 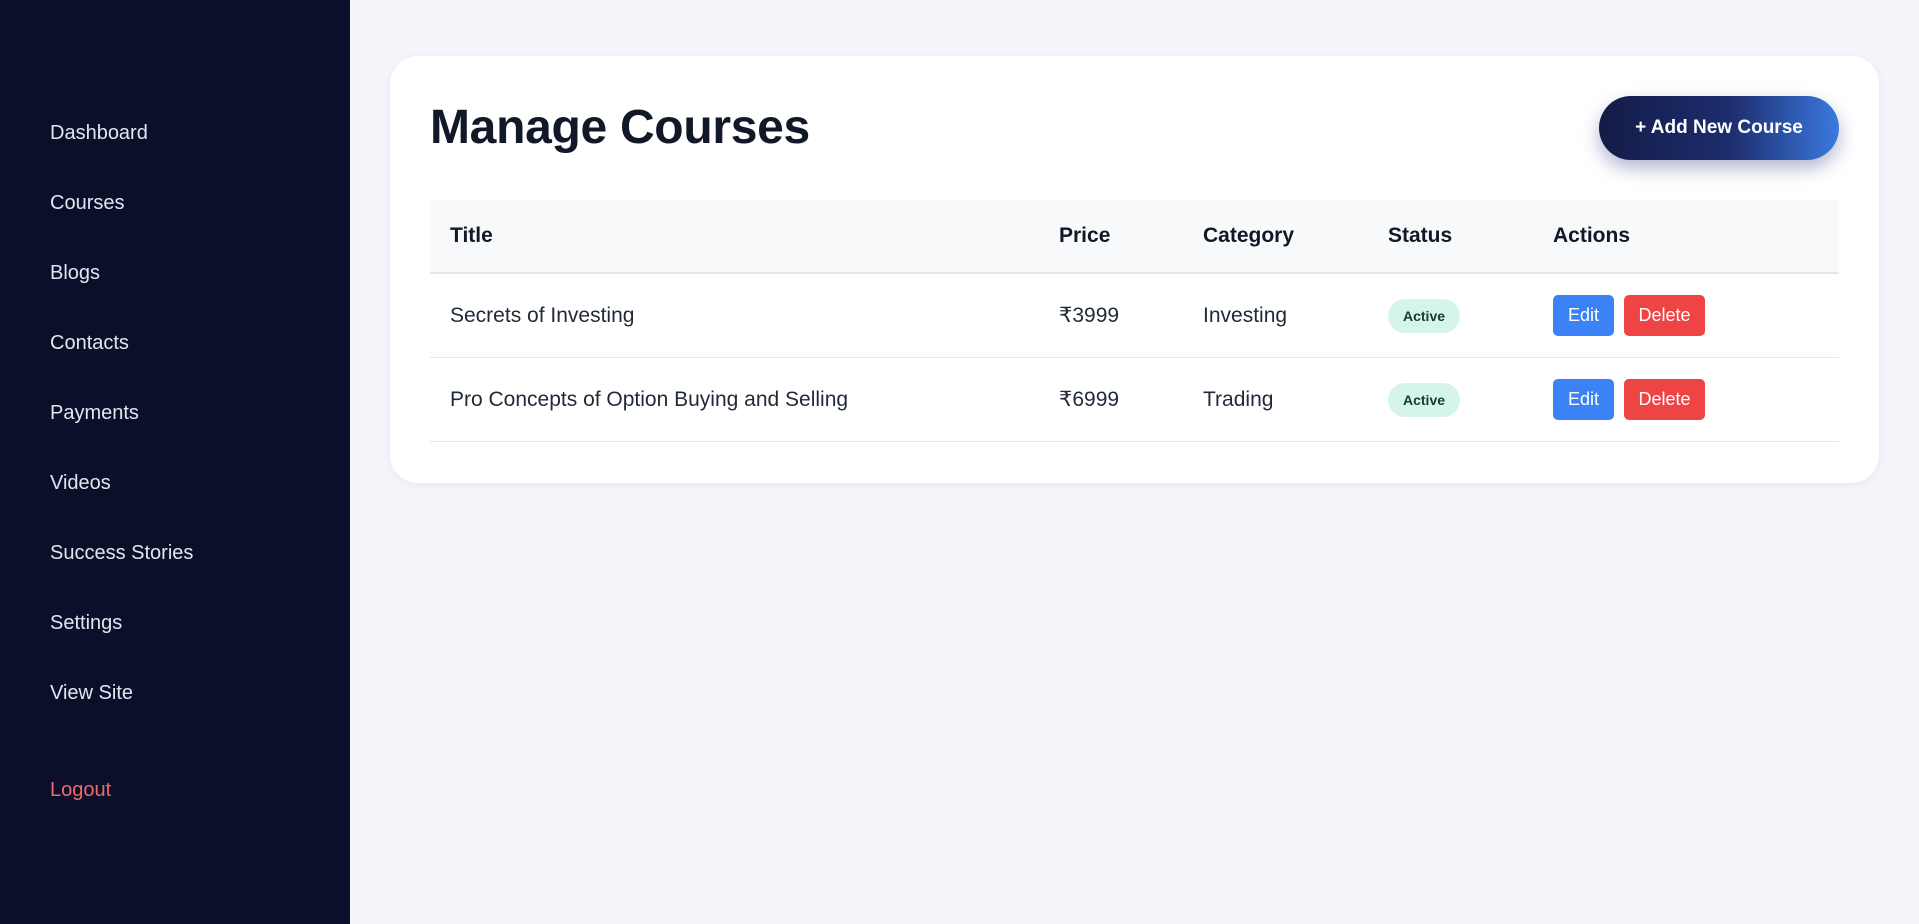 I want to click on sidebar-item-settings: Settings, so click(x=86, y=623).